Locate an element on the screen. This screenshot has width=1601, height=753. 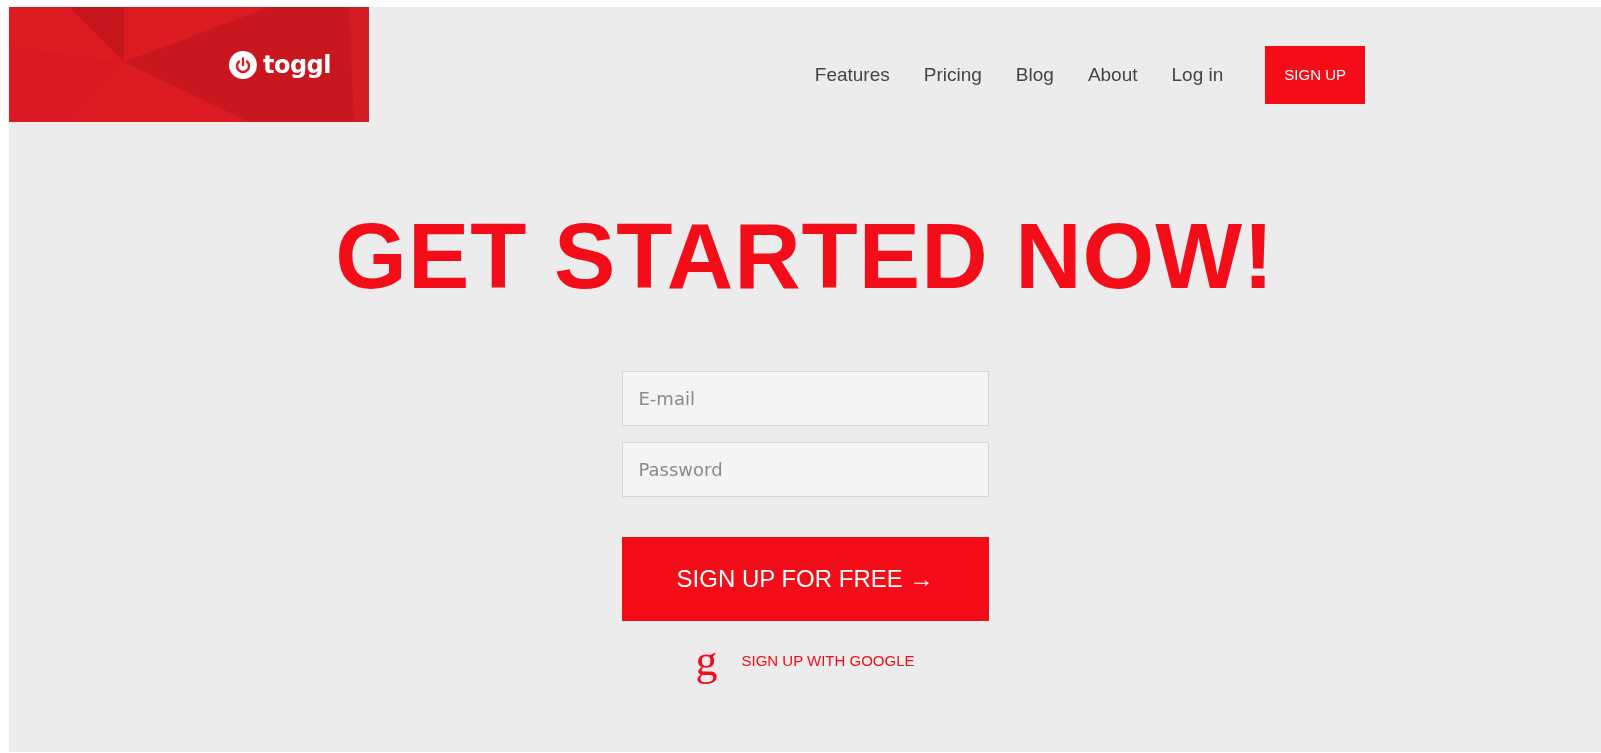
sign-up-button: SIGN UP is located at coordinates (1315, 75).